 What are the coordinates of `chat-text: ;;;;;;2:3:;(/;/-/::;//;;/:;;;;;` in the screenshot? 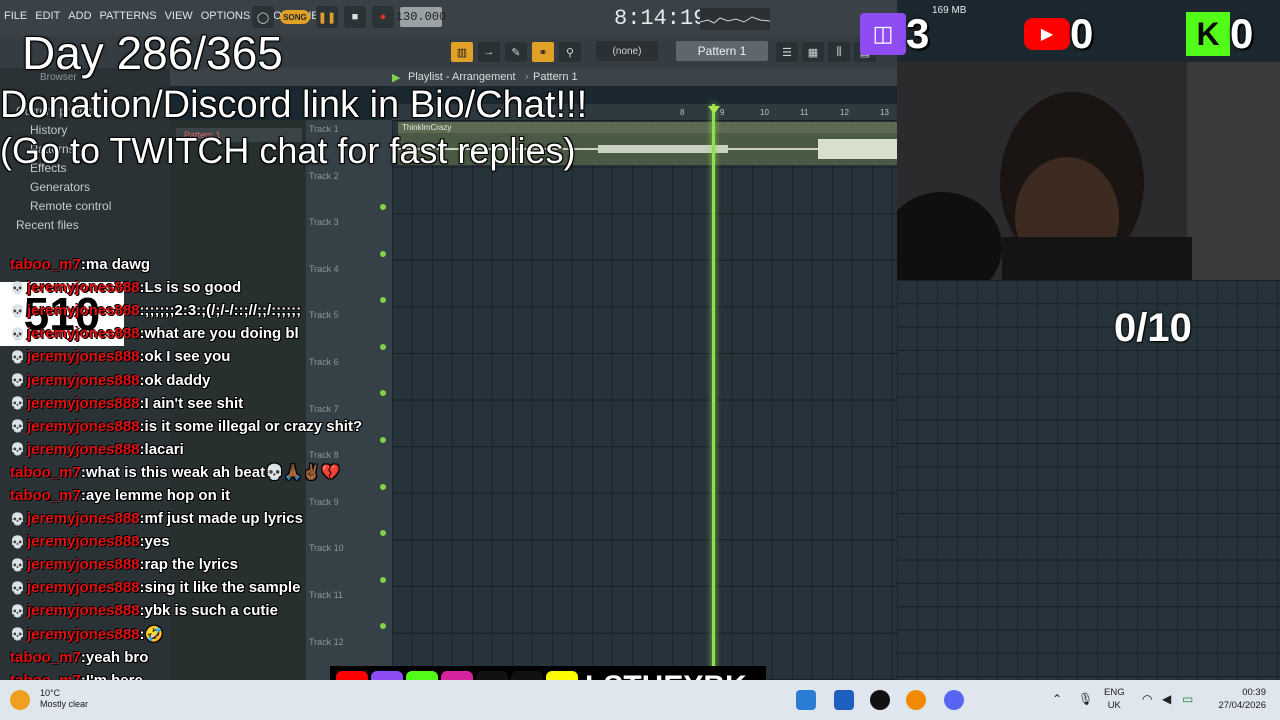 It's located at (223, 311).